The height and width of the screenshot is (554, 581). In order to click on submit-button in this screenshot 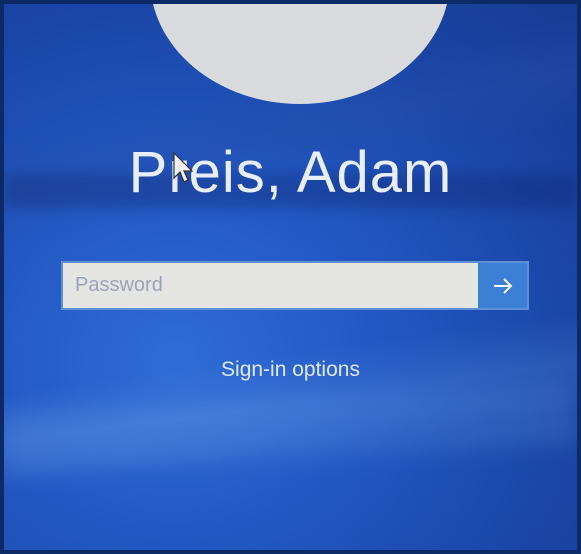, I will do `click(502, 285)`.